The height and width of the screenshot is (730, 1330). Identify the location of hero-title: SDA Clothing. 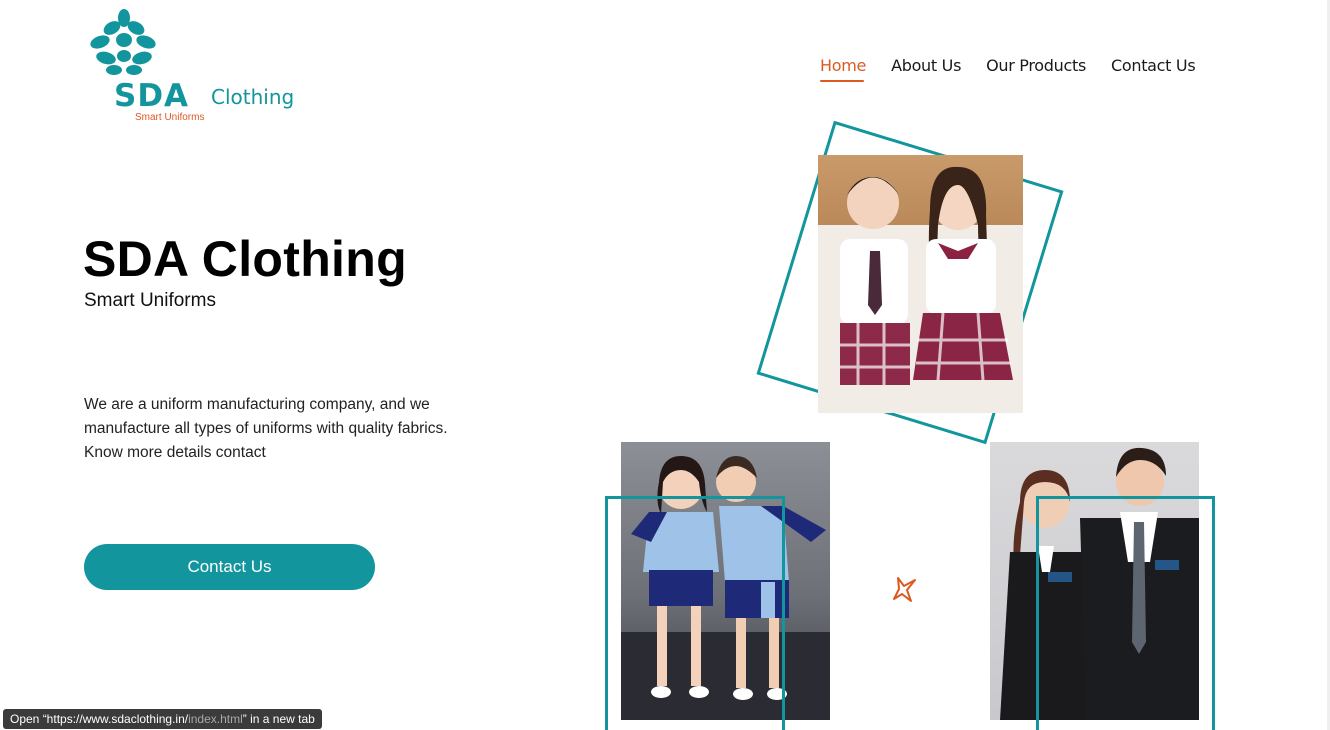
(245, 259).